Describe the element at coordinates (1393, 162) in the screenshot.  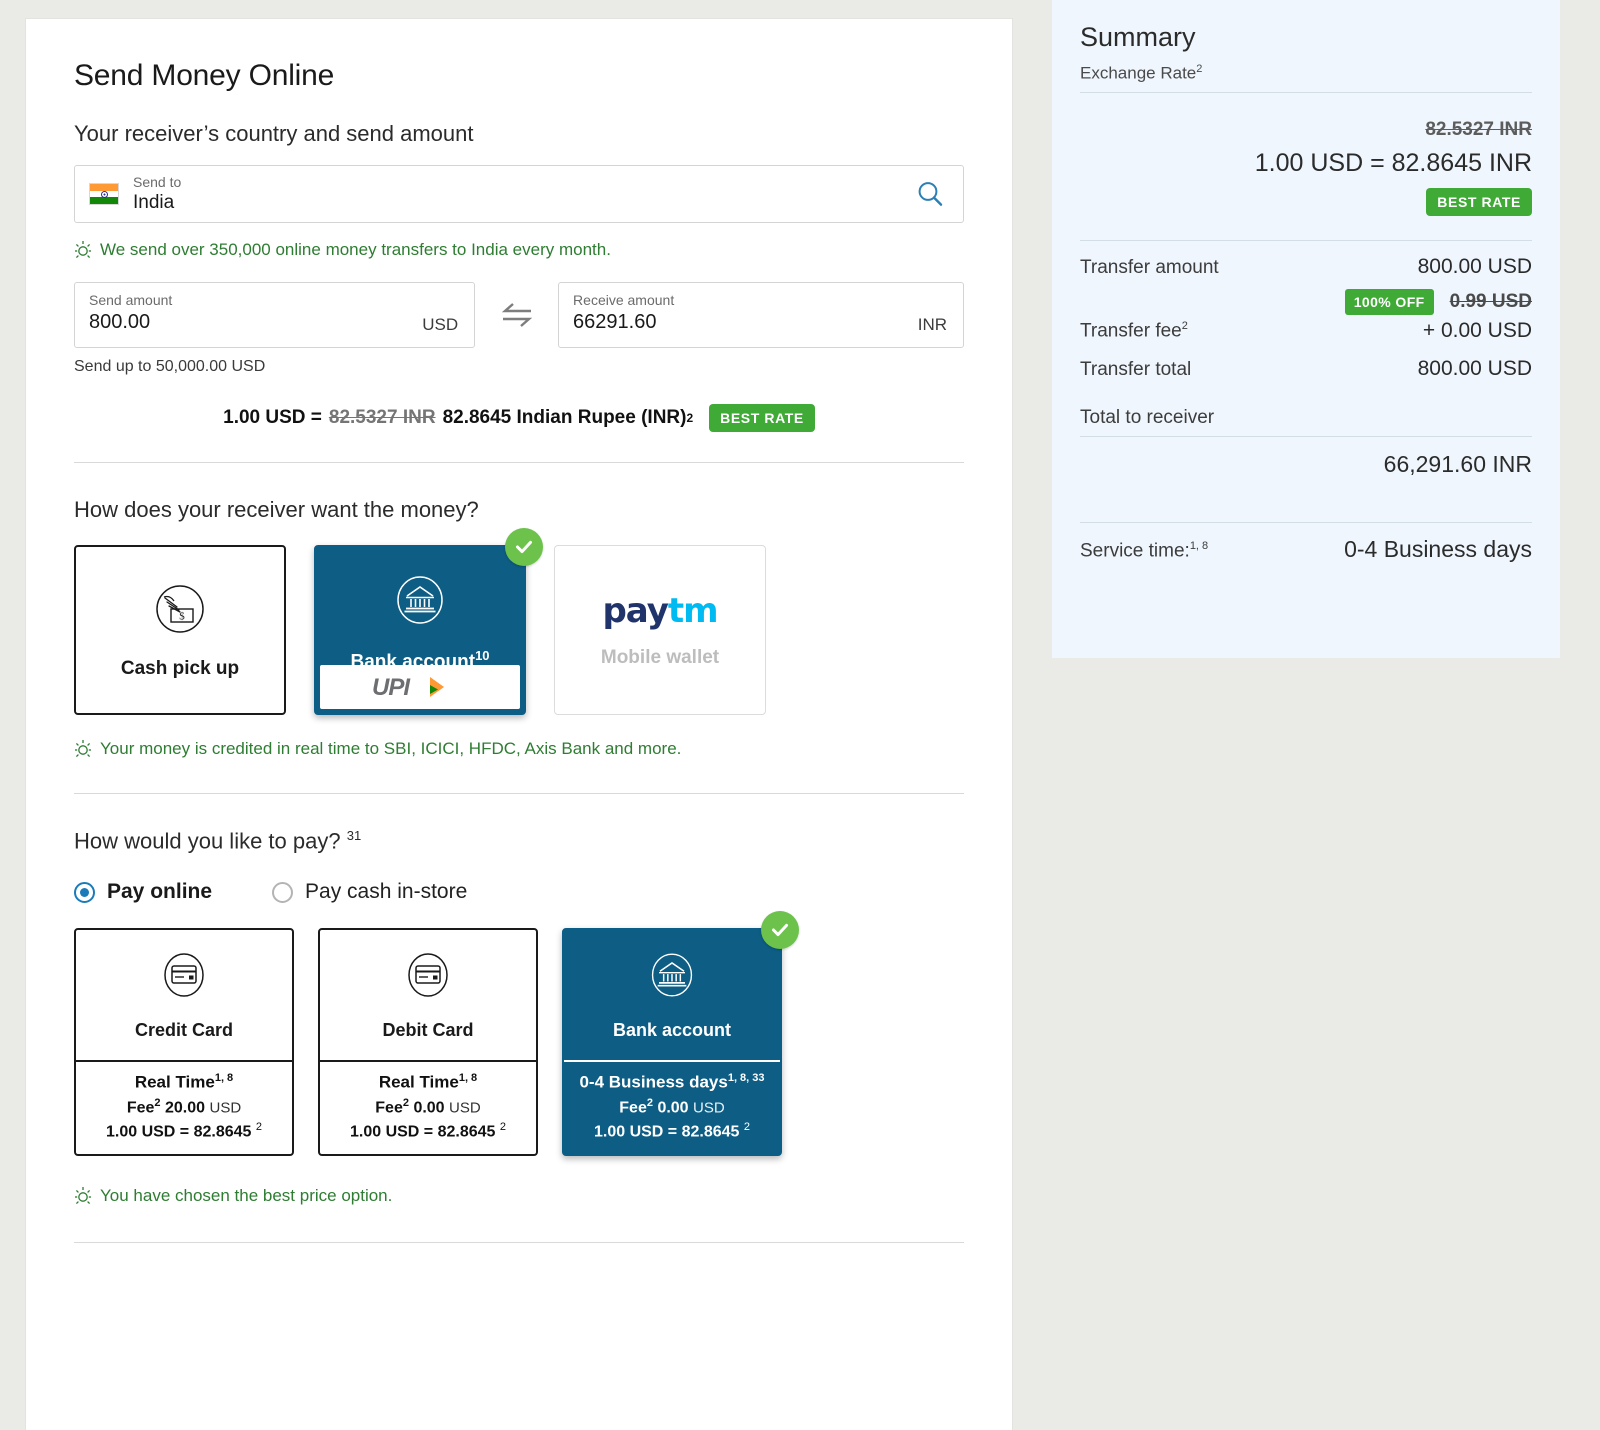
I see `summary-rate-new: 1.00 USD = 82.8645 INR` at that location.